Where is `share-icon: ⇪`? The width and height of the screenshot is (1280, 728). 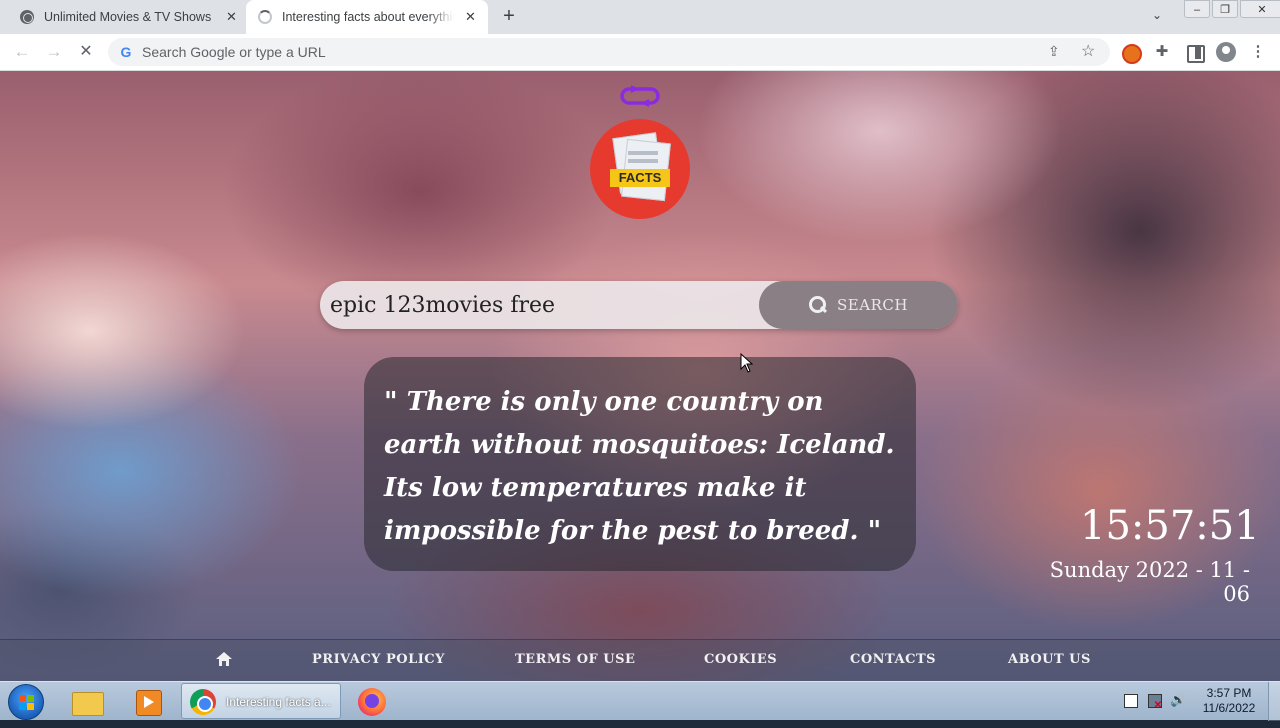 share-icon: ⇪ is located at coordinates (1054, 51).